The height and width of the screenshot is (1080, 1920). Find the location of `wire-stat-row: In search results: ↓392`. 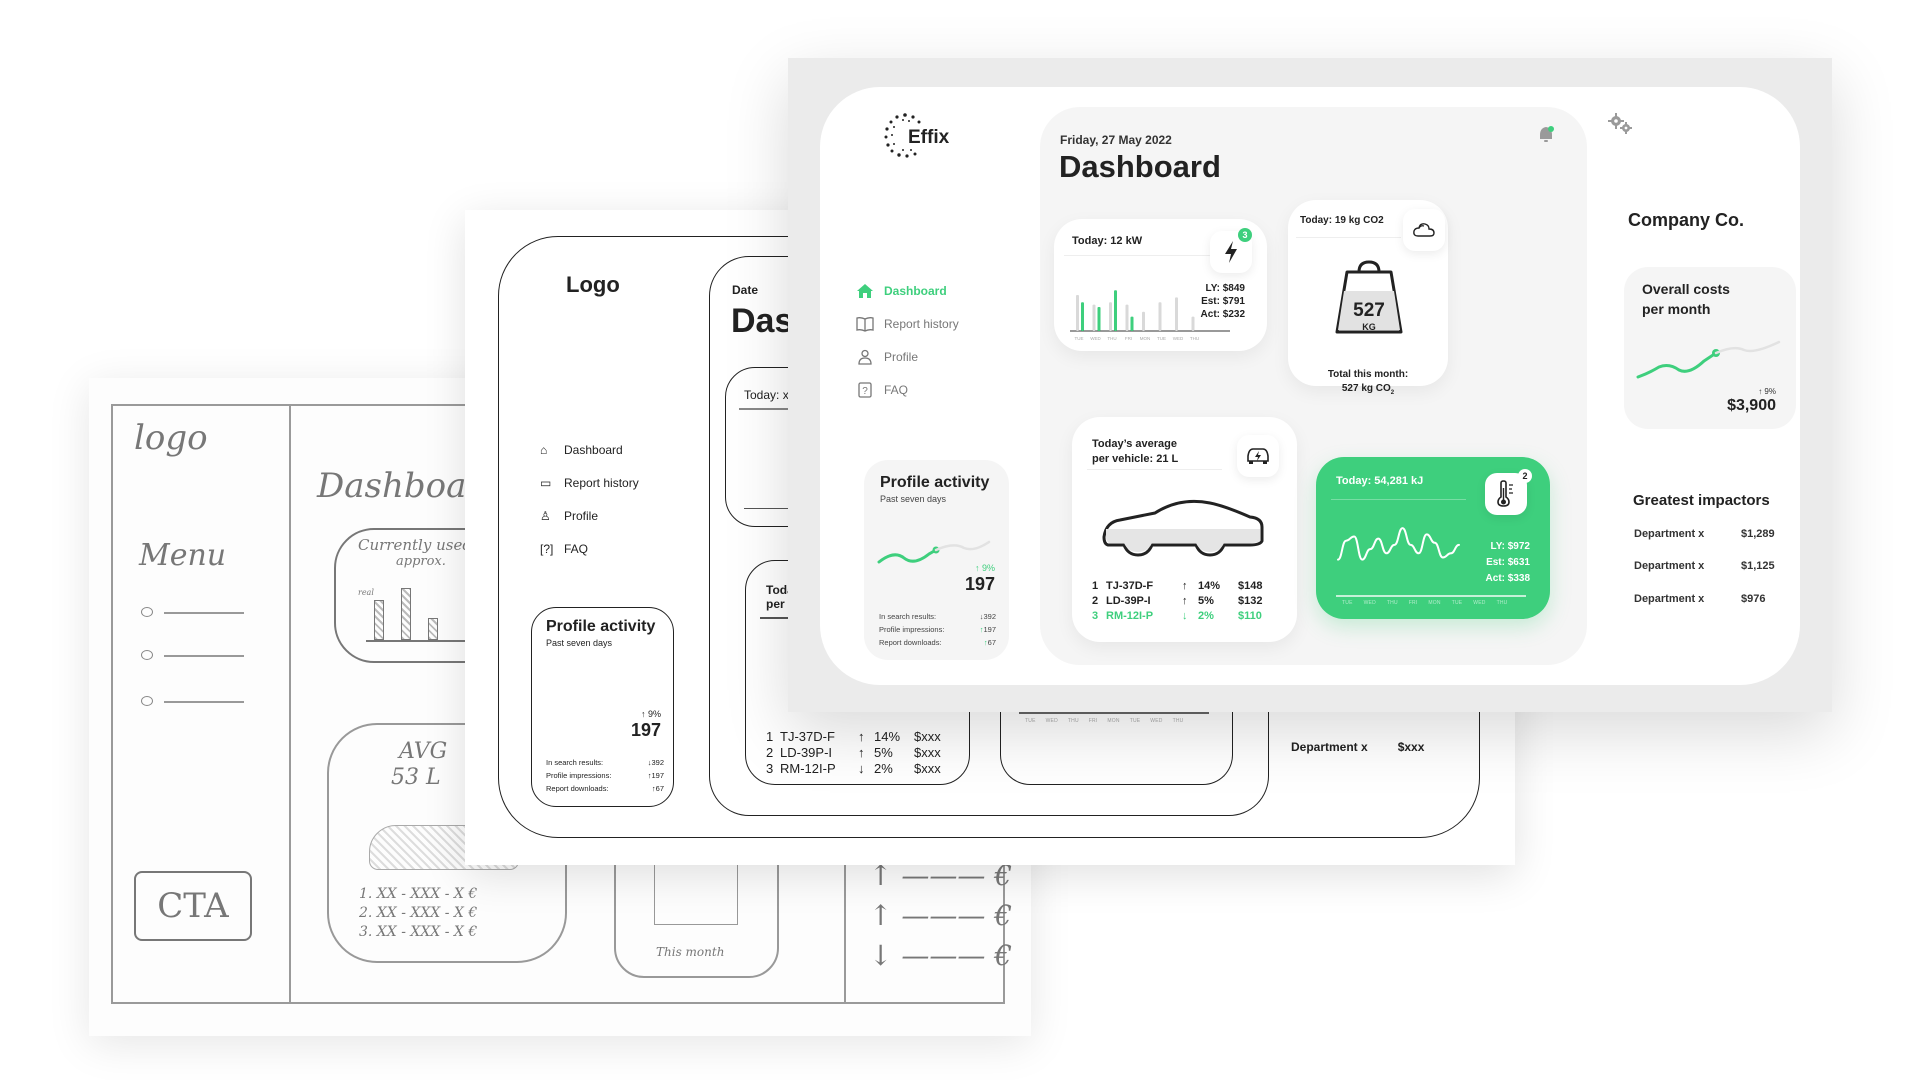

wire-stat-row: In search results: ↓392 is located at coordinates (605, 762).